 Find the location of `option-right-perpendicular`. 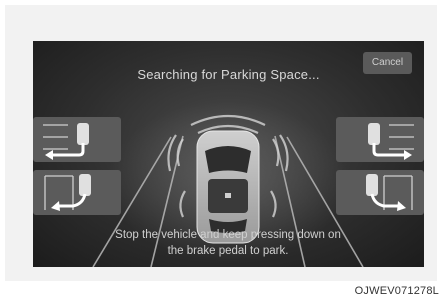

option-right-perpendicular is located at coordinates (380, 139).